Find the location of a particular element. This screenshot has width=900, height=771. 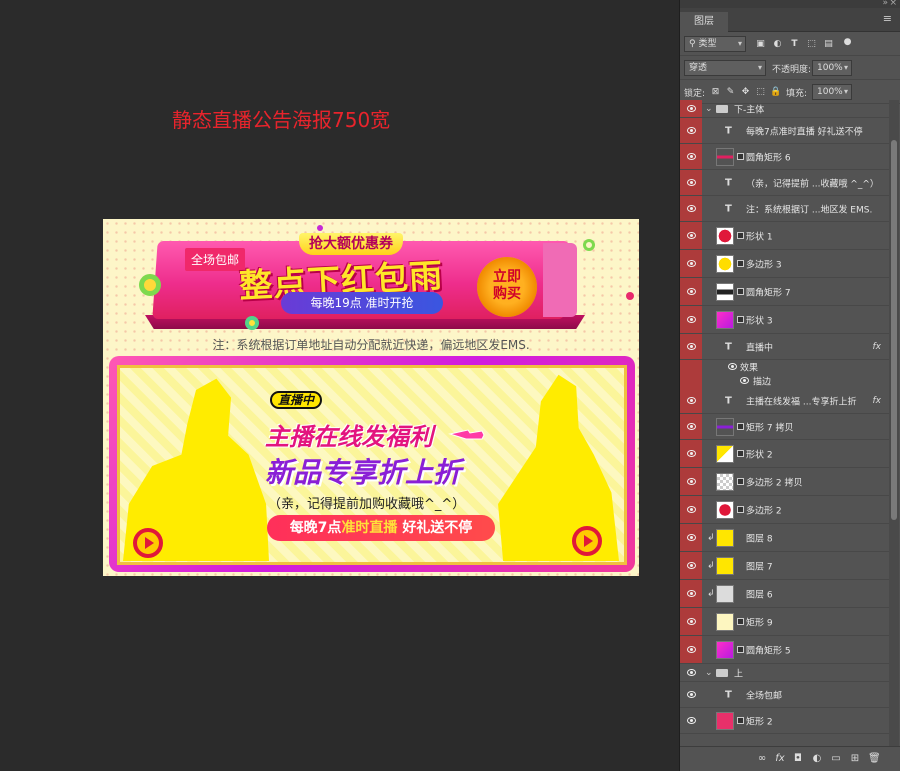

blend-mode-value: 穿透 is located at coordinates (698, 68).